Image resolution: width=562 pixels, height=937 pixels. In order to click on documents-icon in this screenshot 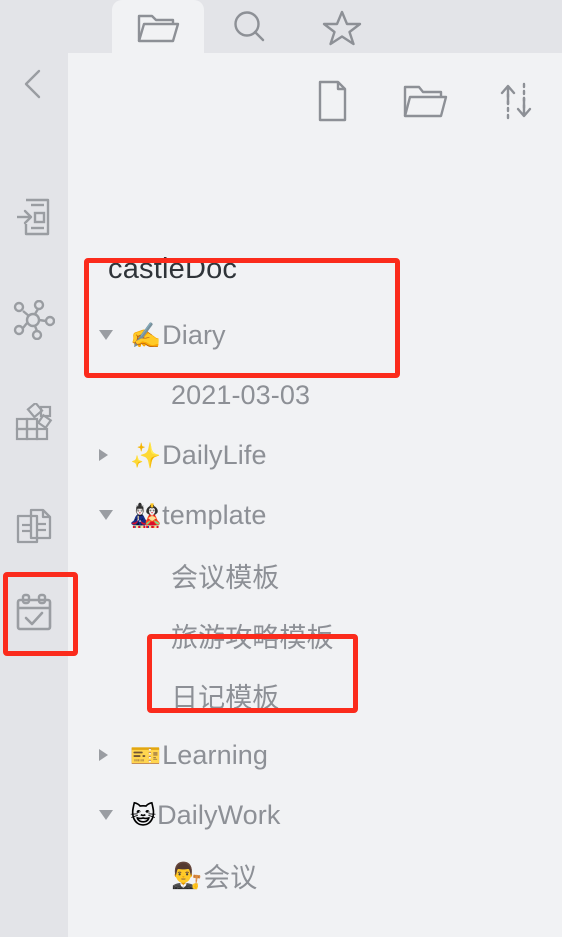, I will do `click(34, 529)`.